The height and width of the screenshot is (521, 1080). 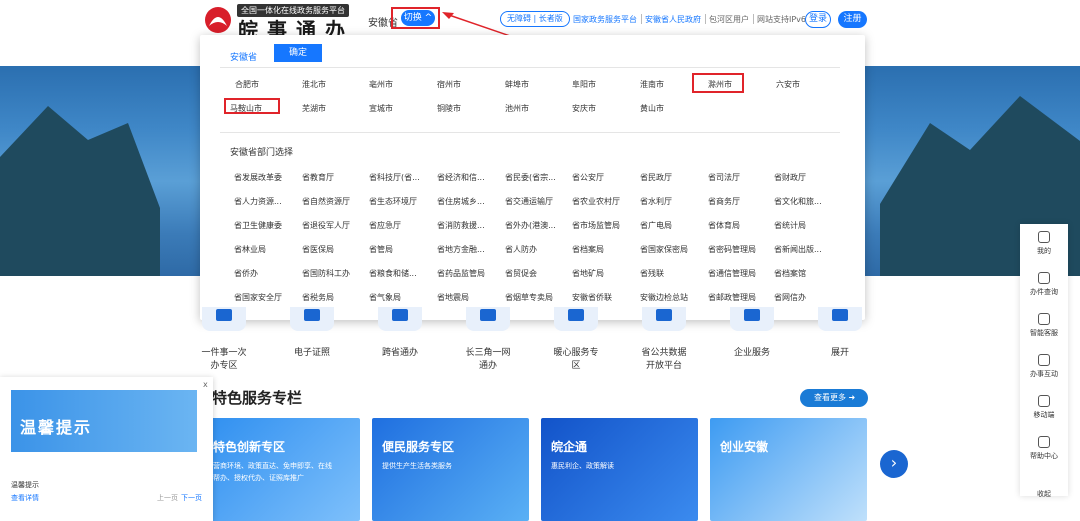 What do you see at coordinates (790, 177) in the screenshot?
I see `department-option: 省财政厅` at bounding box center [790, 177].